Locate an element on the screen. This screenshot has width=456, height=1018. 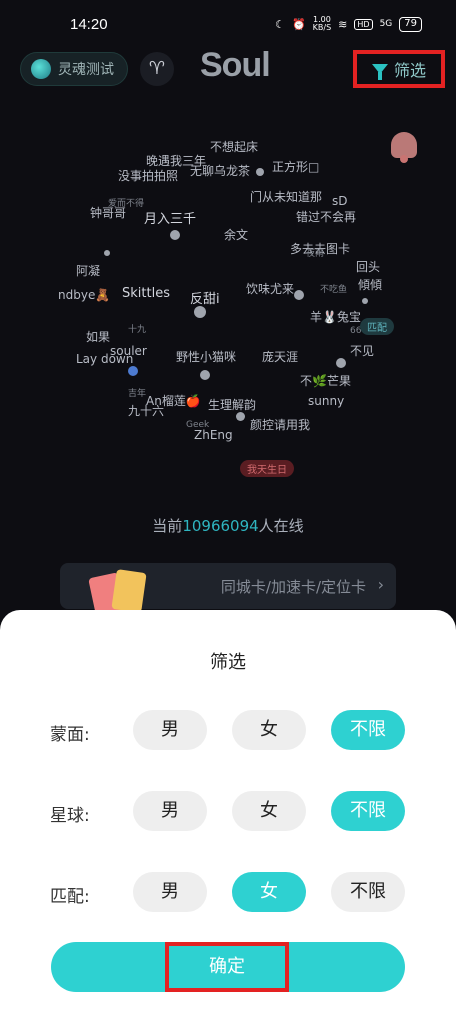
alarm-icon: ⏰ is located at coordinates (298, 24).